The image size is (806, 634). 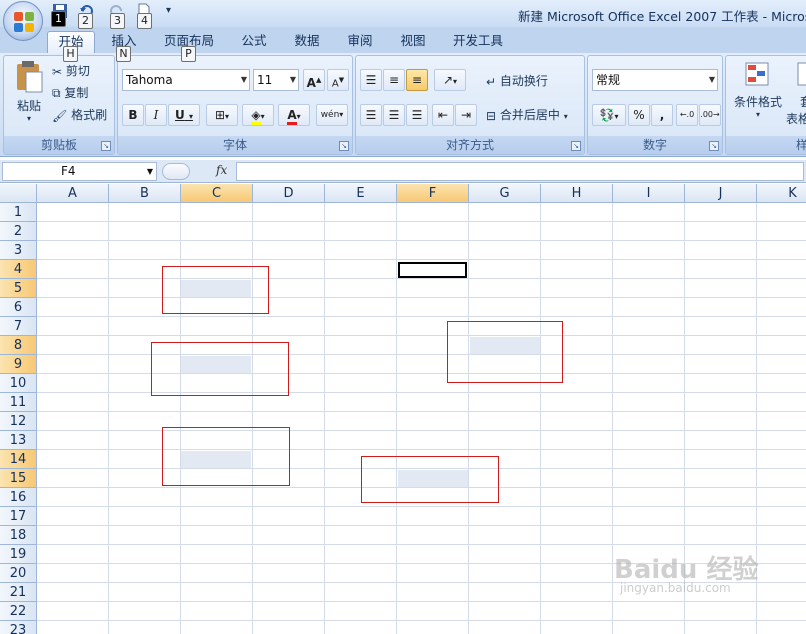 What do you see at coordinates (517, 80) in the screenshot?
I see `wrap-text-button: ↵ 自动换行` at bounding box center [517, 80].